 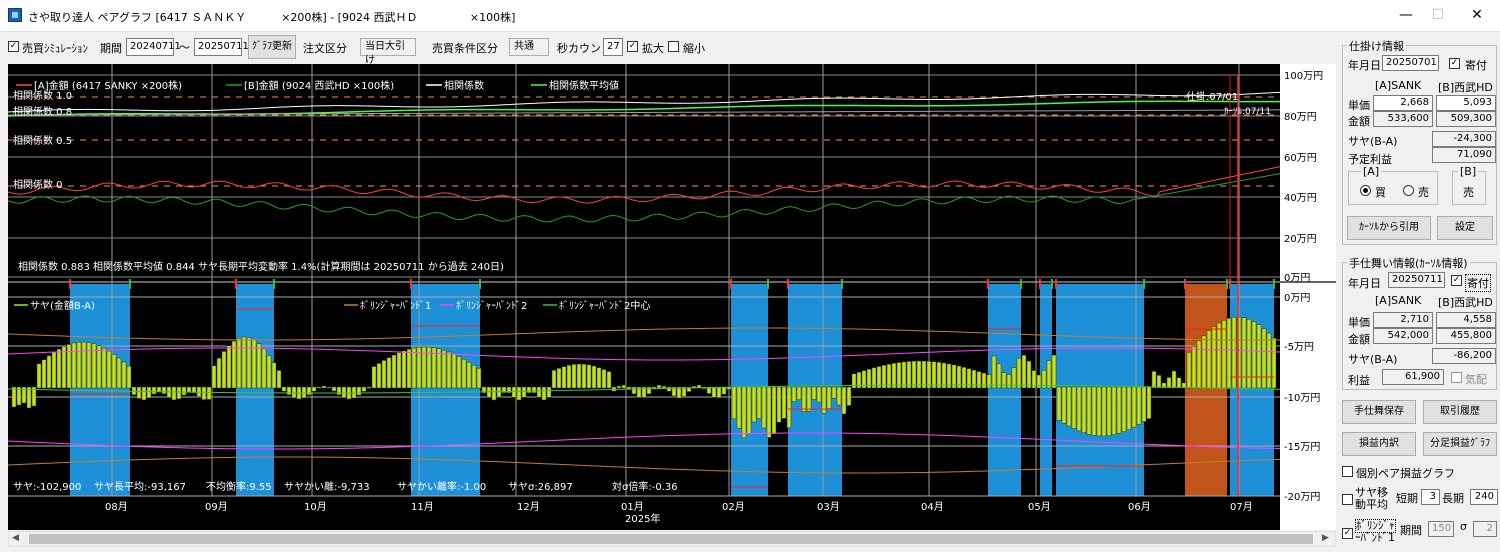 I want to click on long-input: 240, so click(x=1484, y=497).